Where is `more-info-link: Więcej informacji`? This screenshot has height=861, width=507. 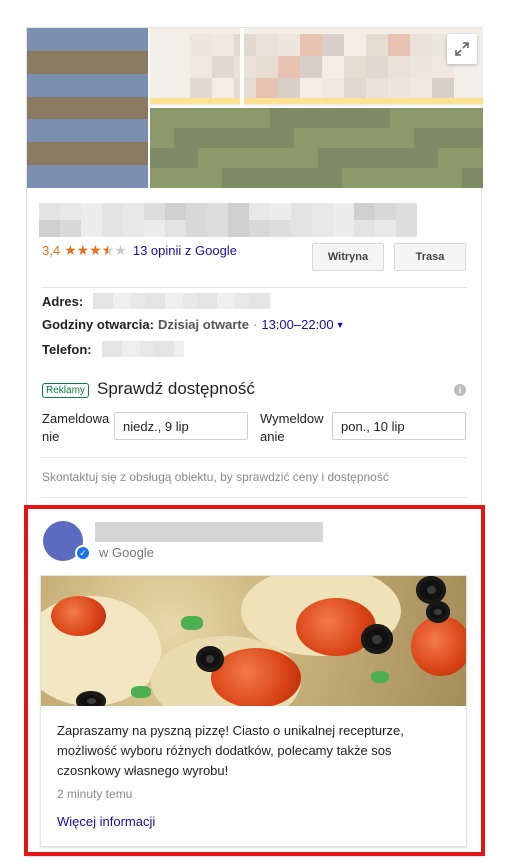 more-info-link: Więcej informacji is located at coordinates (106, 821).